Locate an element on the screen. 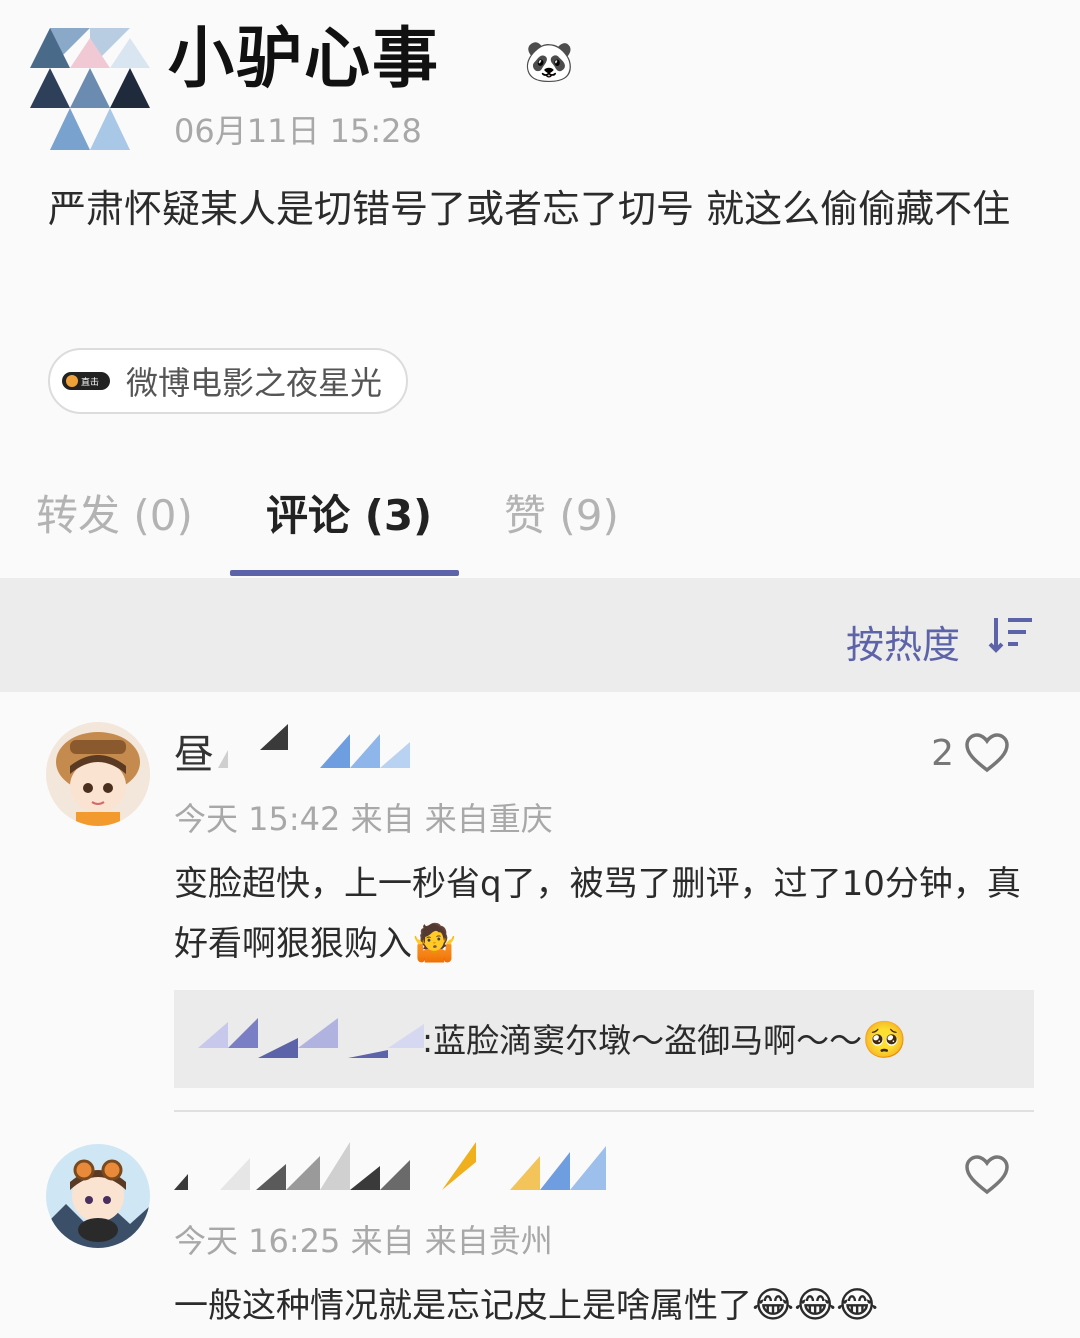 The height and width of the screenshot is (1338, 1080). tab-comments: 评论 (3) is located at coordinates (349, 512).